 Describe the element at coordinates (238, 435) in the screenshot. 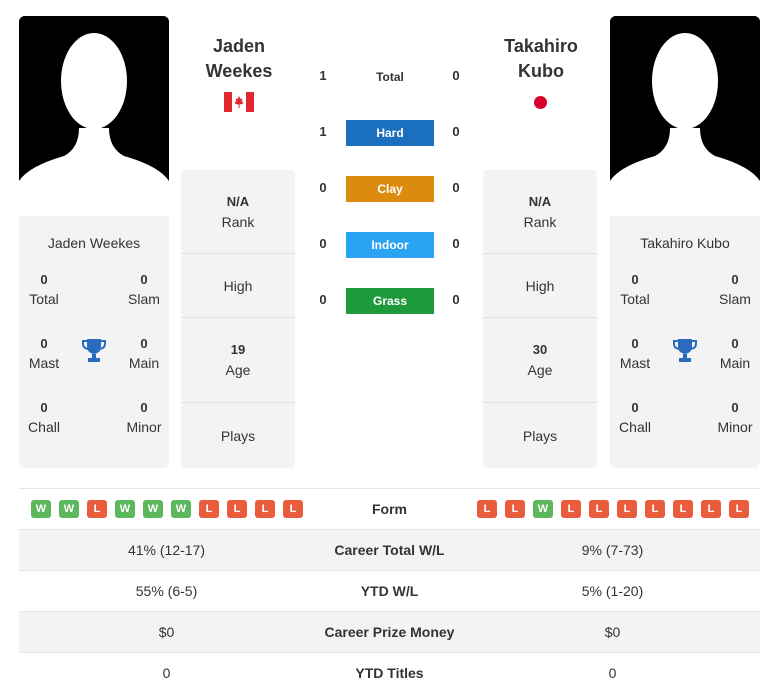

I see `player1-plays: Plays` at that location.